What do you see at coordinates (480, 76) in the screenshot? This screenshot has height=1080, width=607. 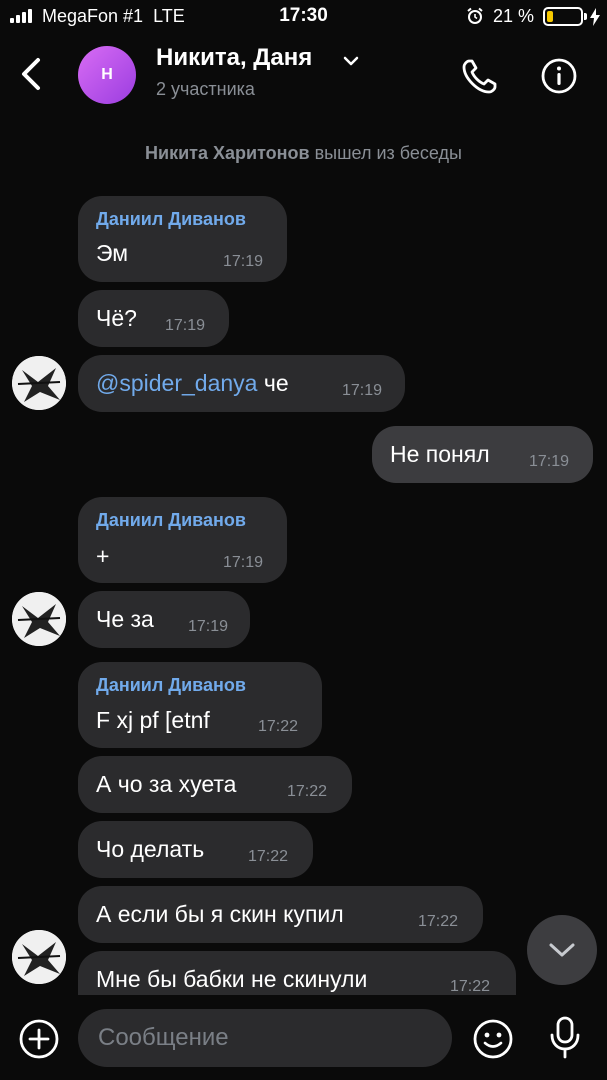 I see `phone-icon` at bounding box center [480, 76].